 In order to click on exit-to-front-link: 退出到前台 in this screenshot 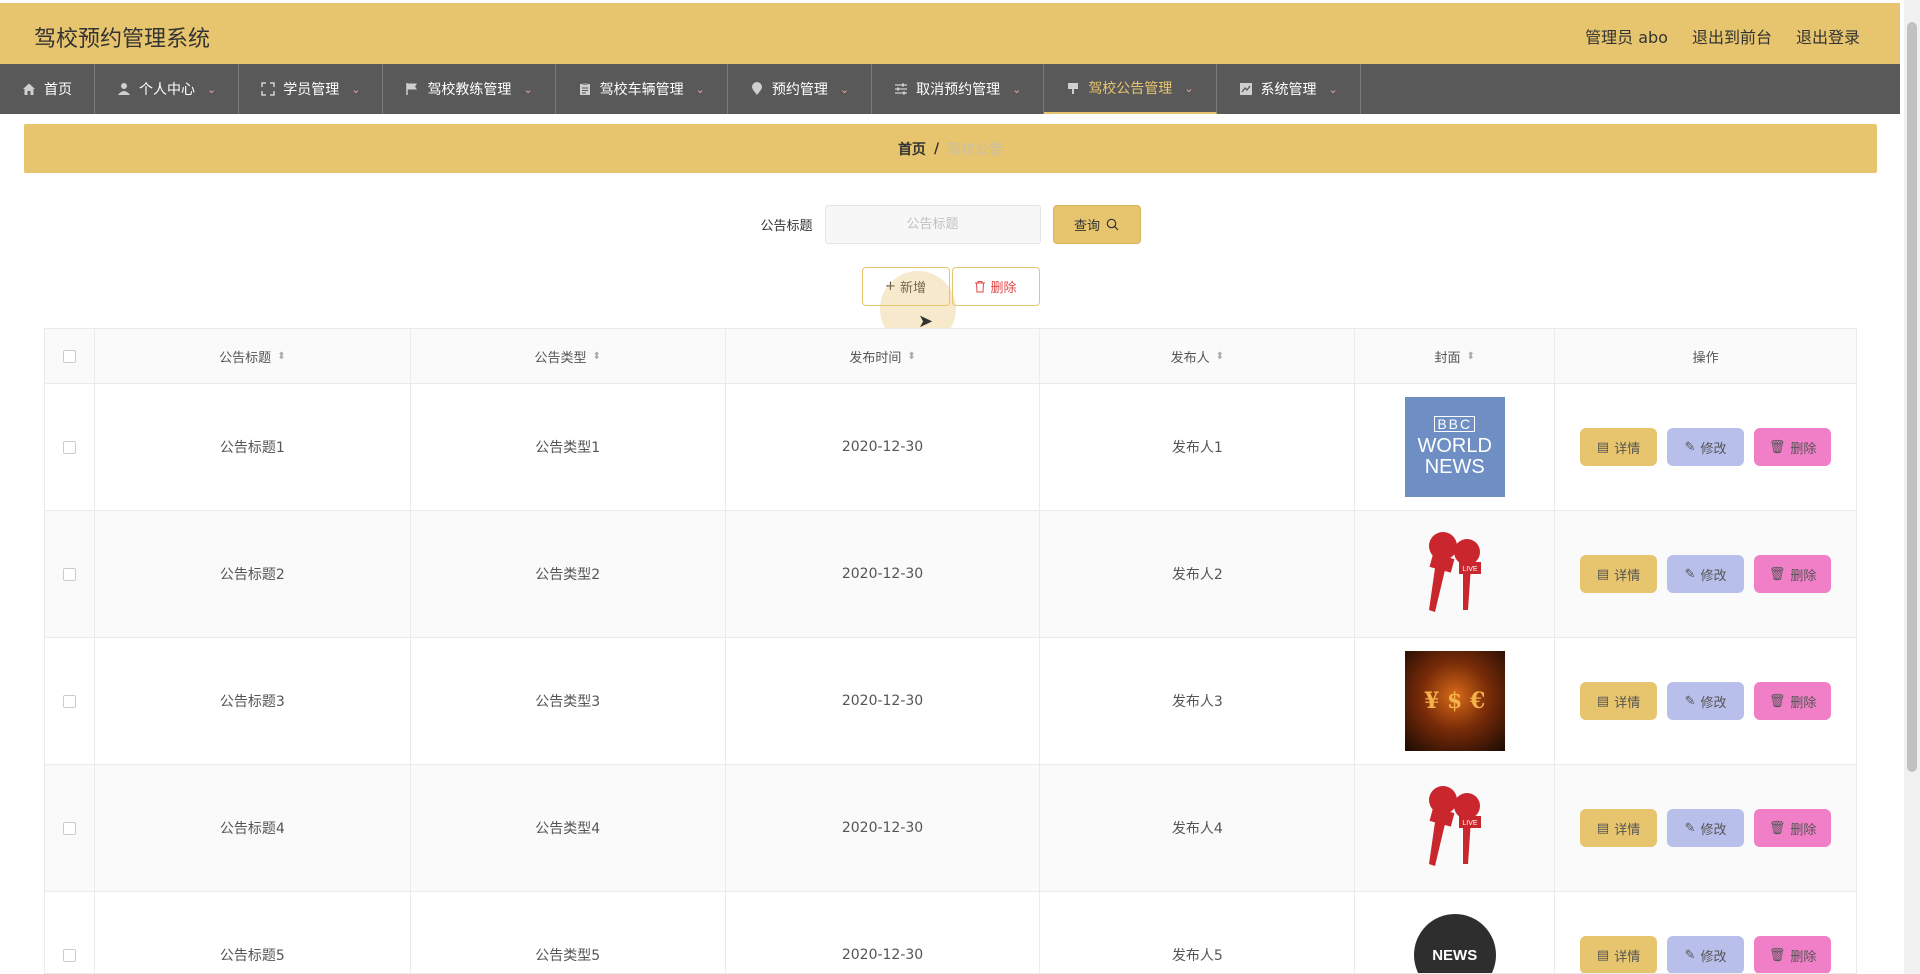, I will do `click(1732, 36)`.